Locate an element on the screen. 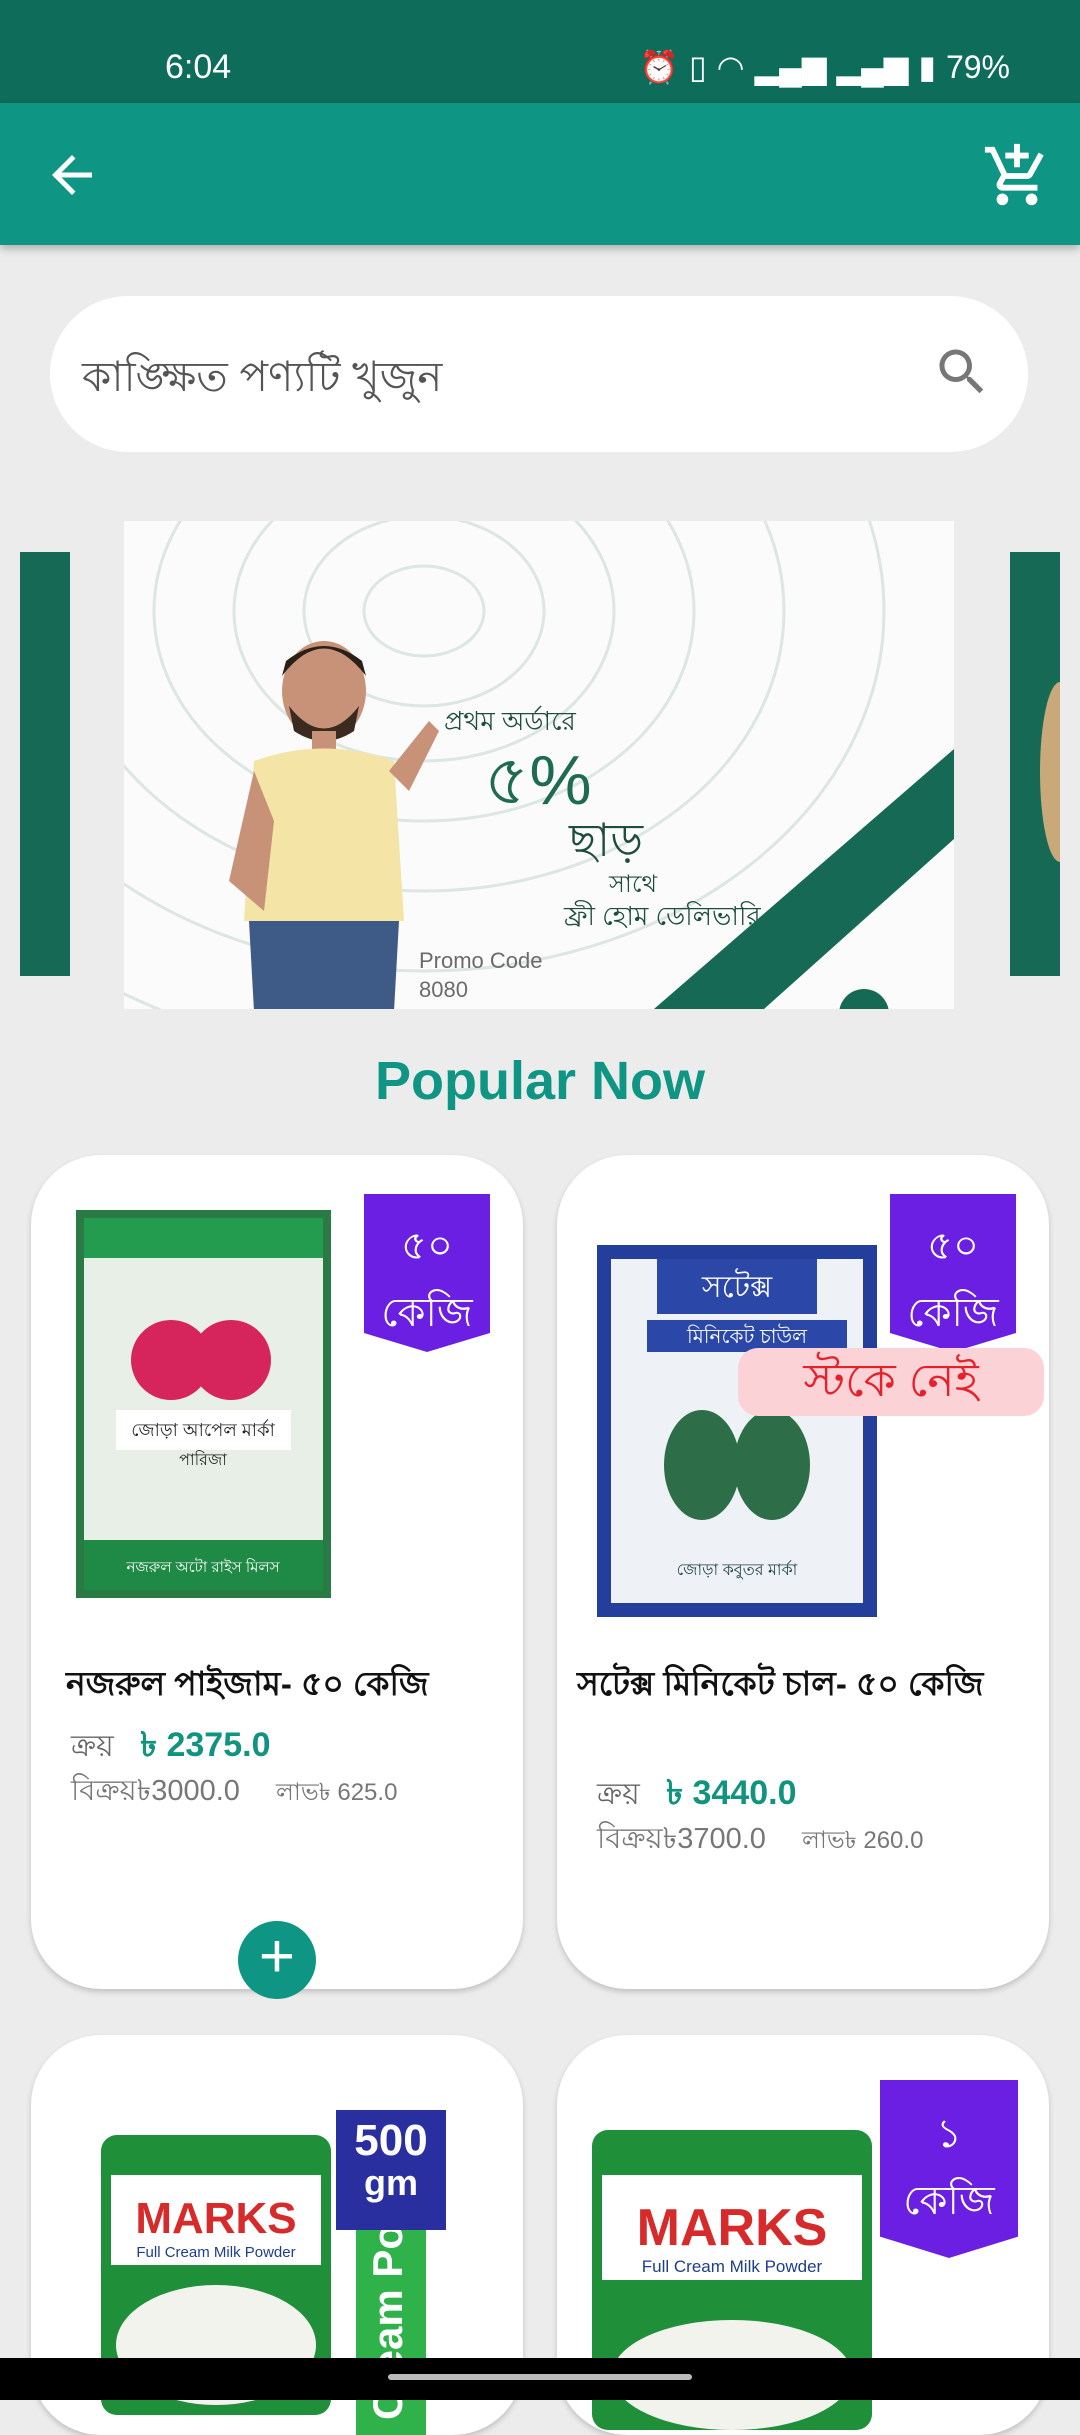 The image size is (1080, 2435). carousel-next-slide is located at coordinates (1045, 764).